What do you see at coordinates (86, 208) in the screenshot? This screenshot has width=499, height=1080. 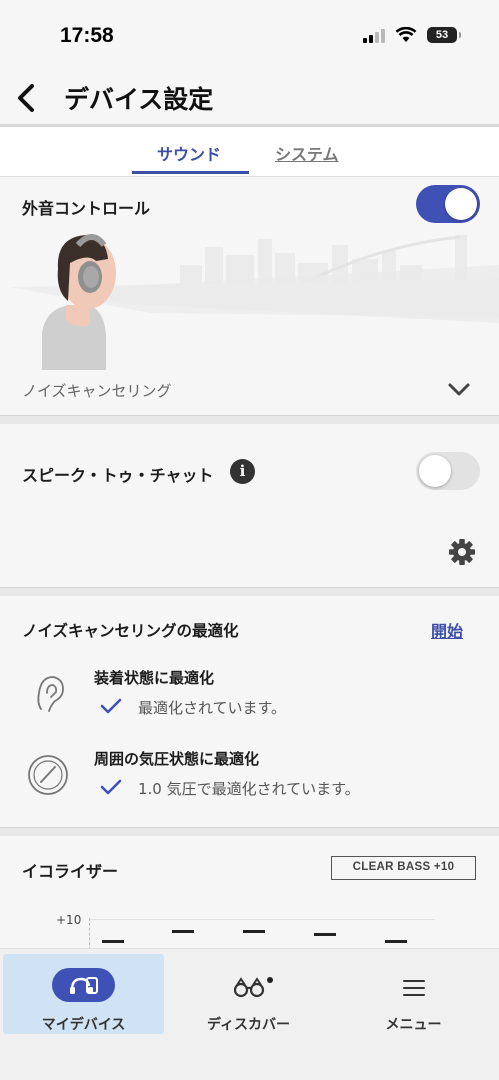 I see `ambient-control-label: 外音コントロール` at bounding box center [86, 208].